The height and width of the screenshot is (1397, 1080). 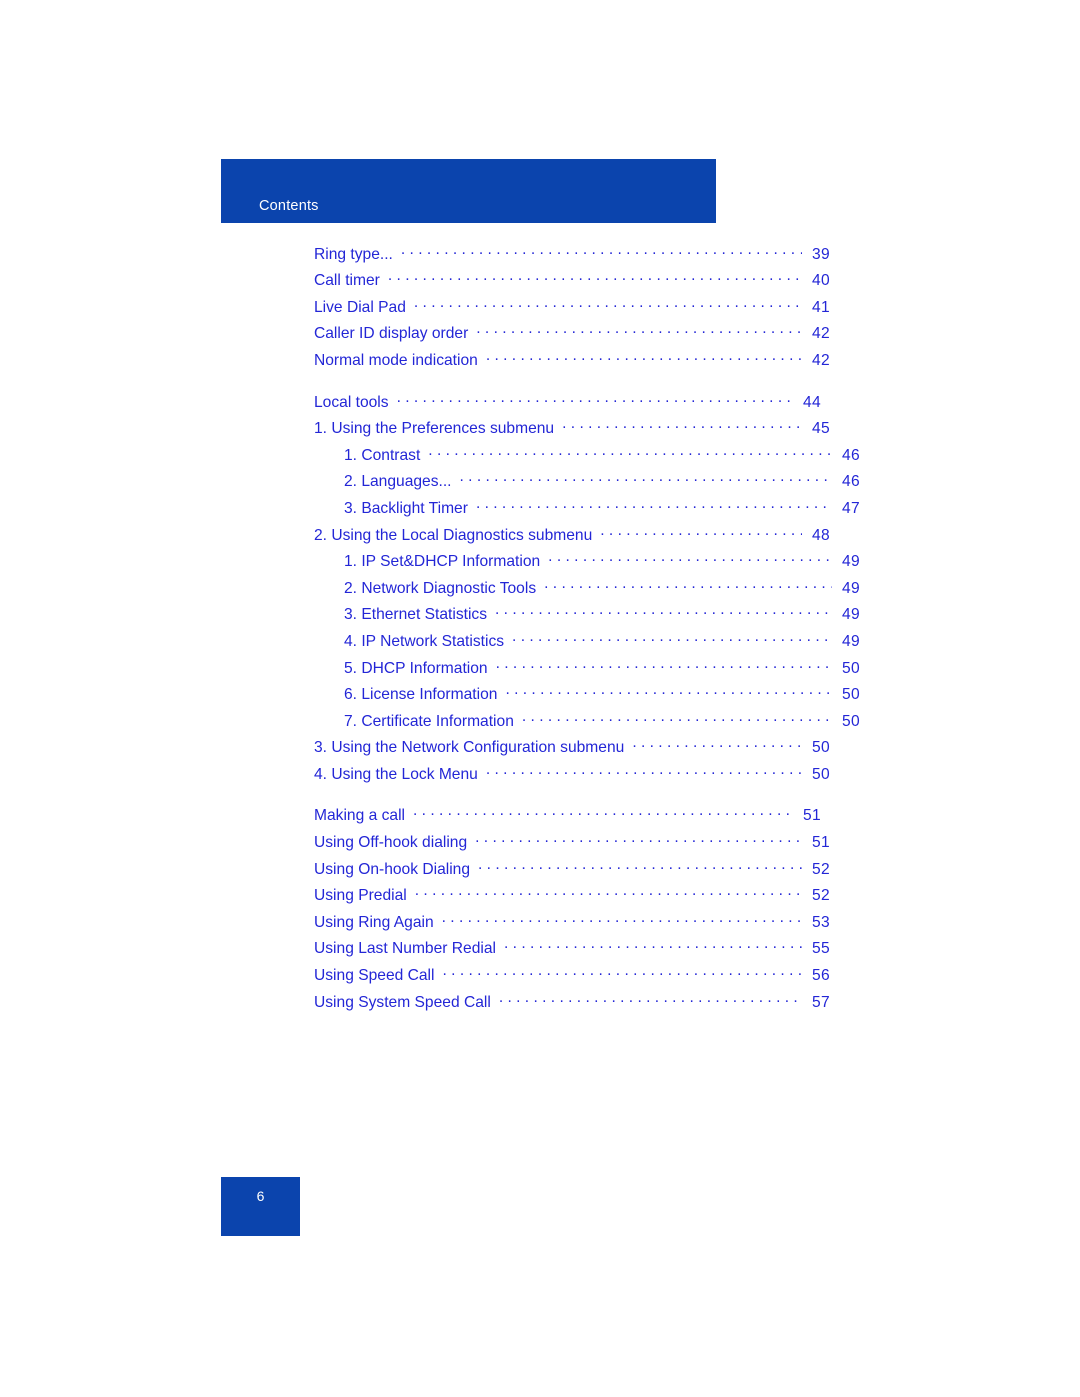 I want to click on toc-entry: Call timer 40, so click(x=572, y=283).